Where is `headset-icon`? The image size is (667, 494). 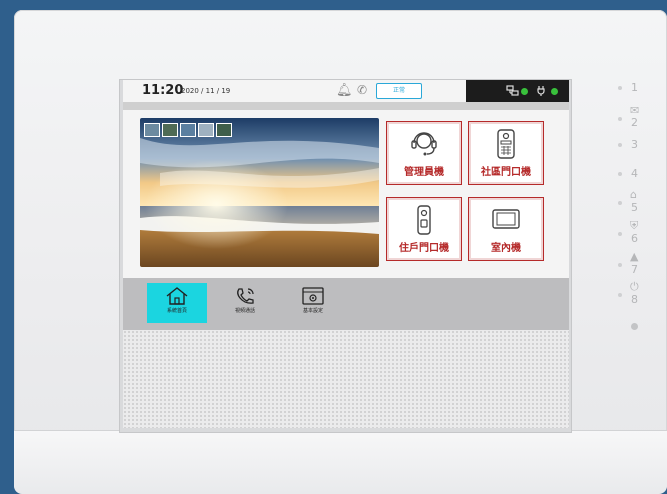
headset-icon is located at coordinates (424, 144).